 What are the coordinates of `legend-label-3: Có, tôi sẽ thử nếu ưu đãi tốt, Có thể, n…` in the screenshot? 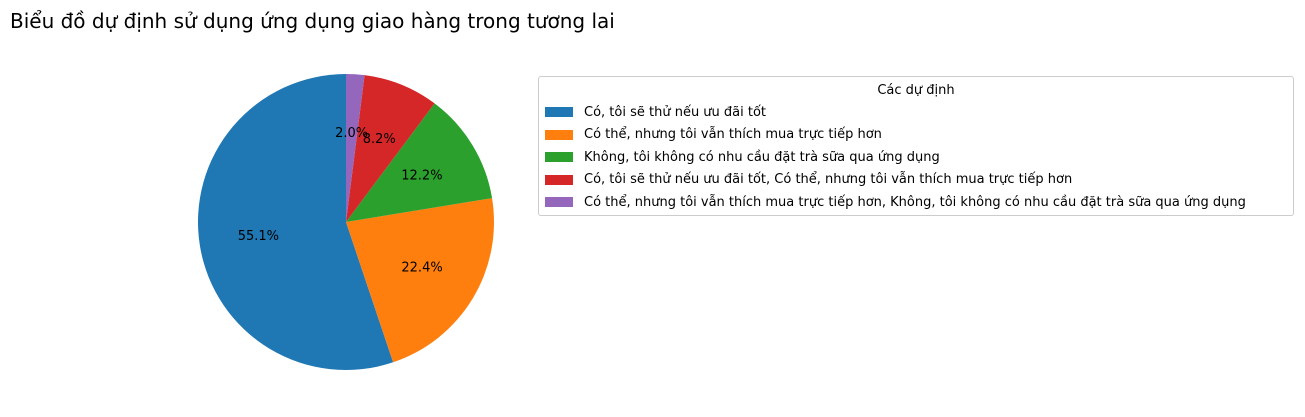 It's located at (828, 179).